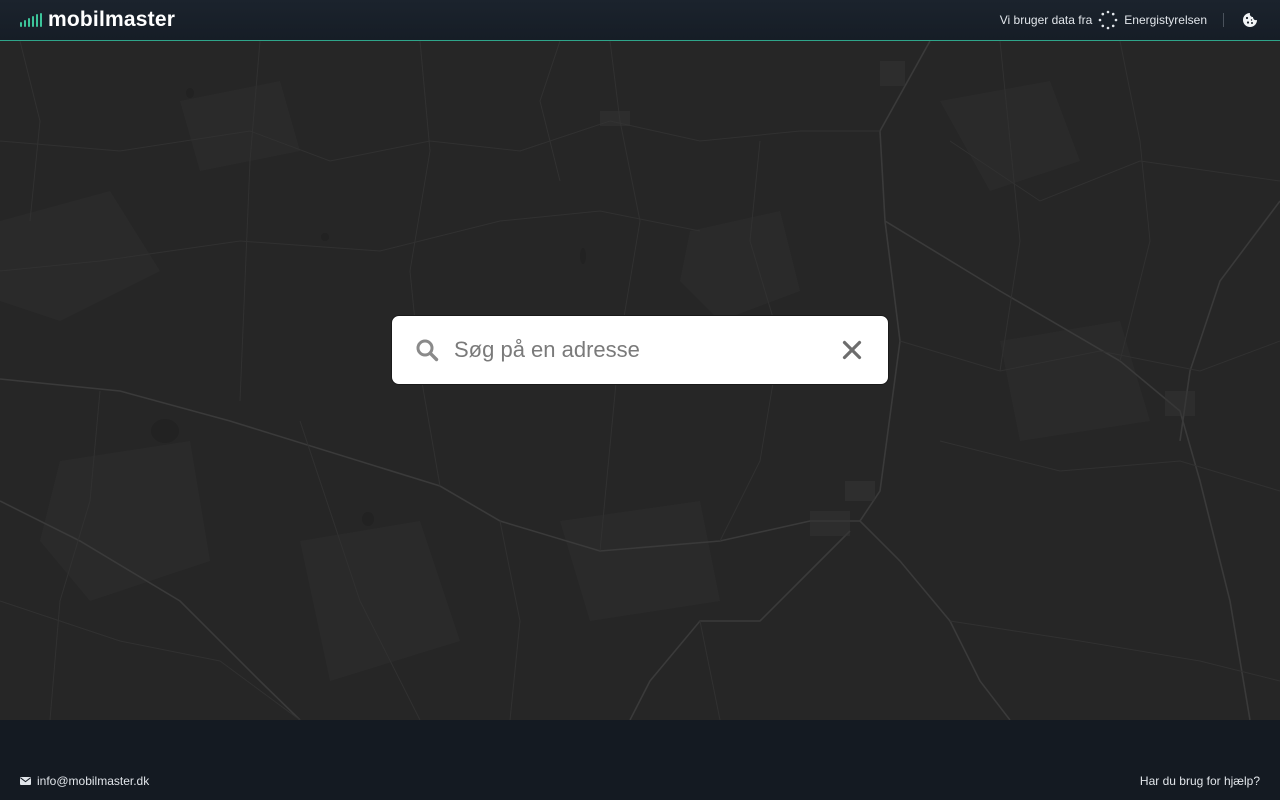 This screenshot has height=800, width=1280. I want to click on footer-contact: info@mobilmaster.dk, so click(84, 781).